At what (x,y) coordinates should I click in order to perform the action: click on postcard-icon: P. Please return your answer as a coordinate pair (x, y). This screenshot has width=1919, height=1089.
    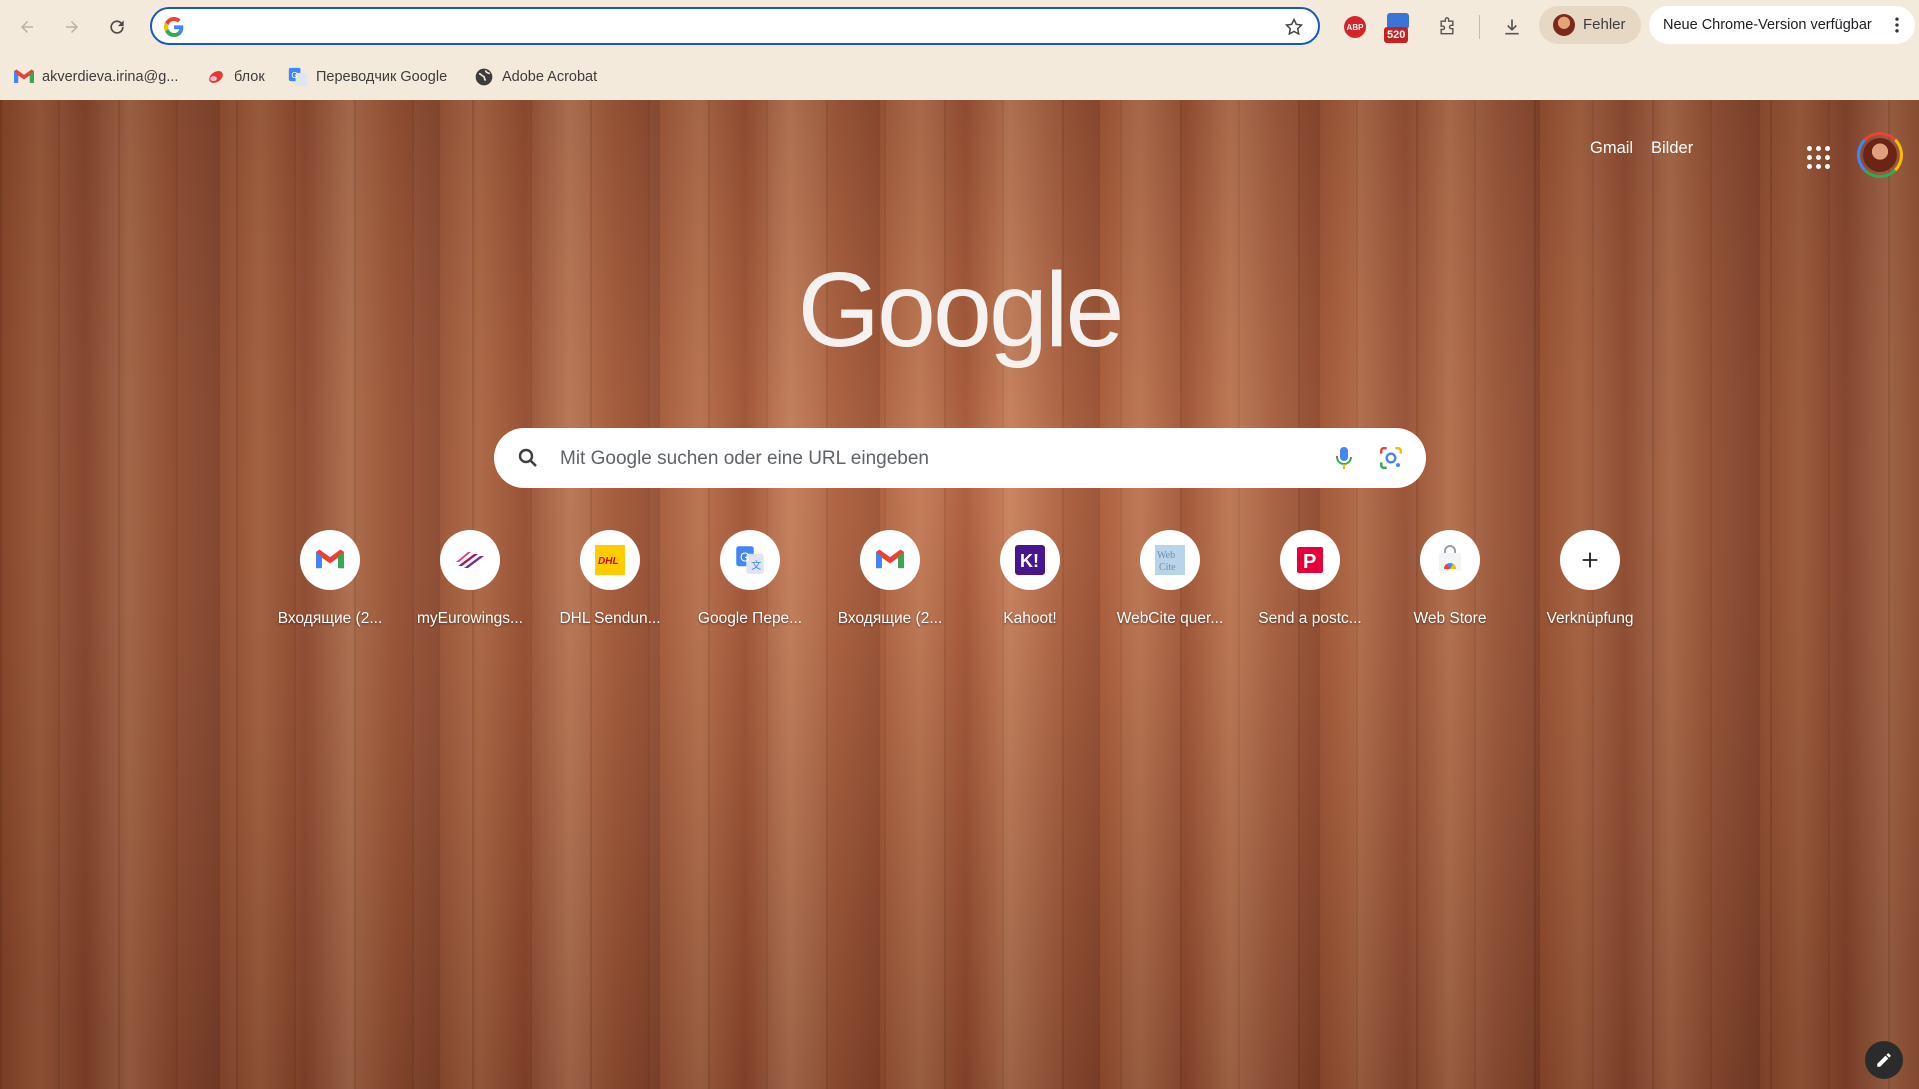
    Looking at the image, I should click on (1310, 560).